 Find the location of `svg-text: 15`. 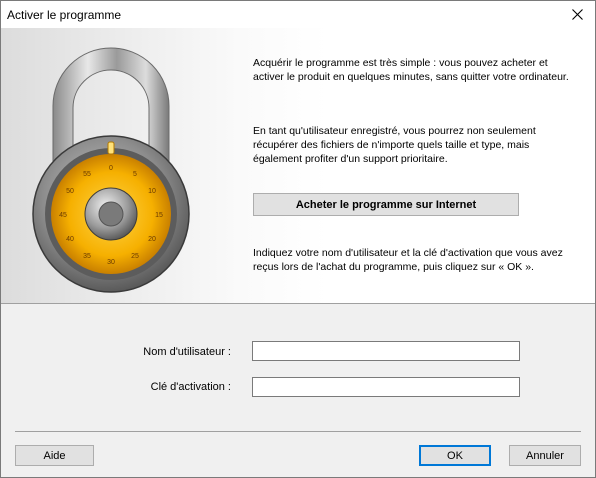

svg-text: 15 is located at coordinates (159, 215).